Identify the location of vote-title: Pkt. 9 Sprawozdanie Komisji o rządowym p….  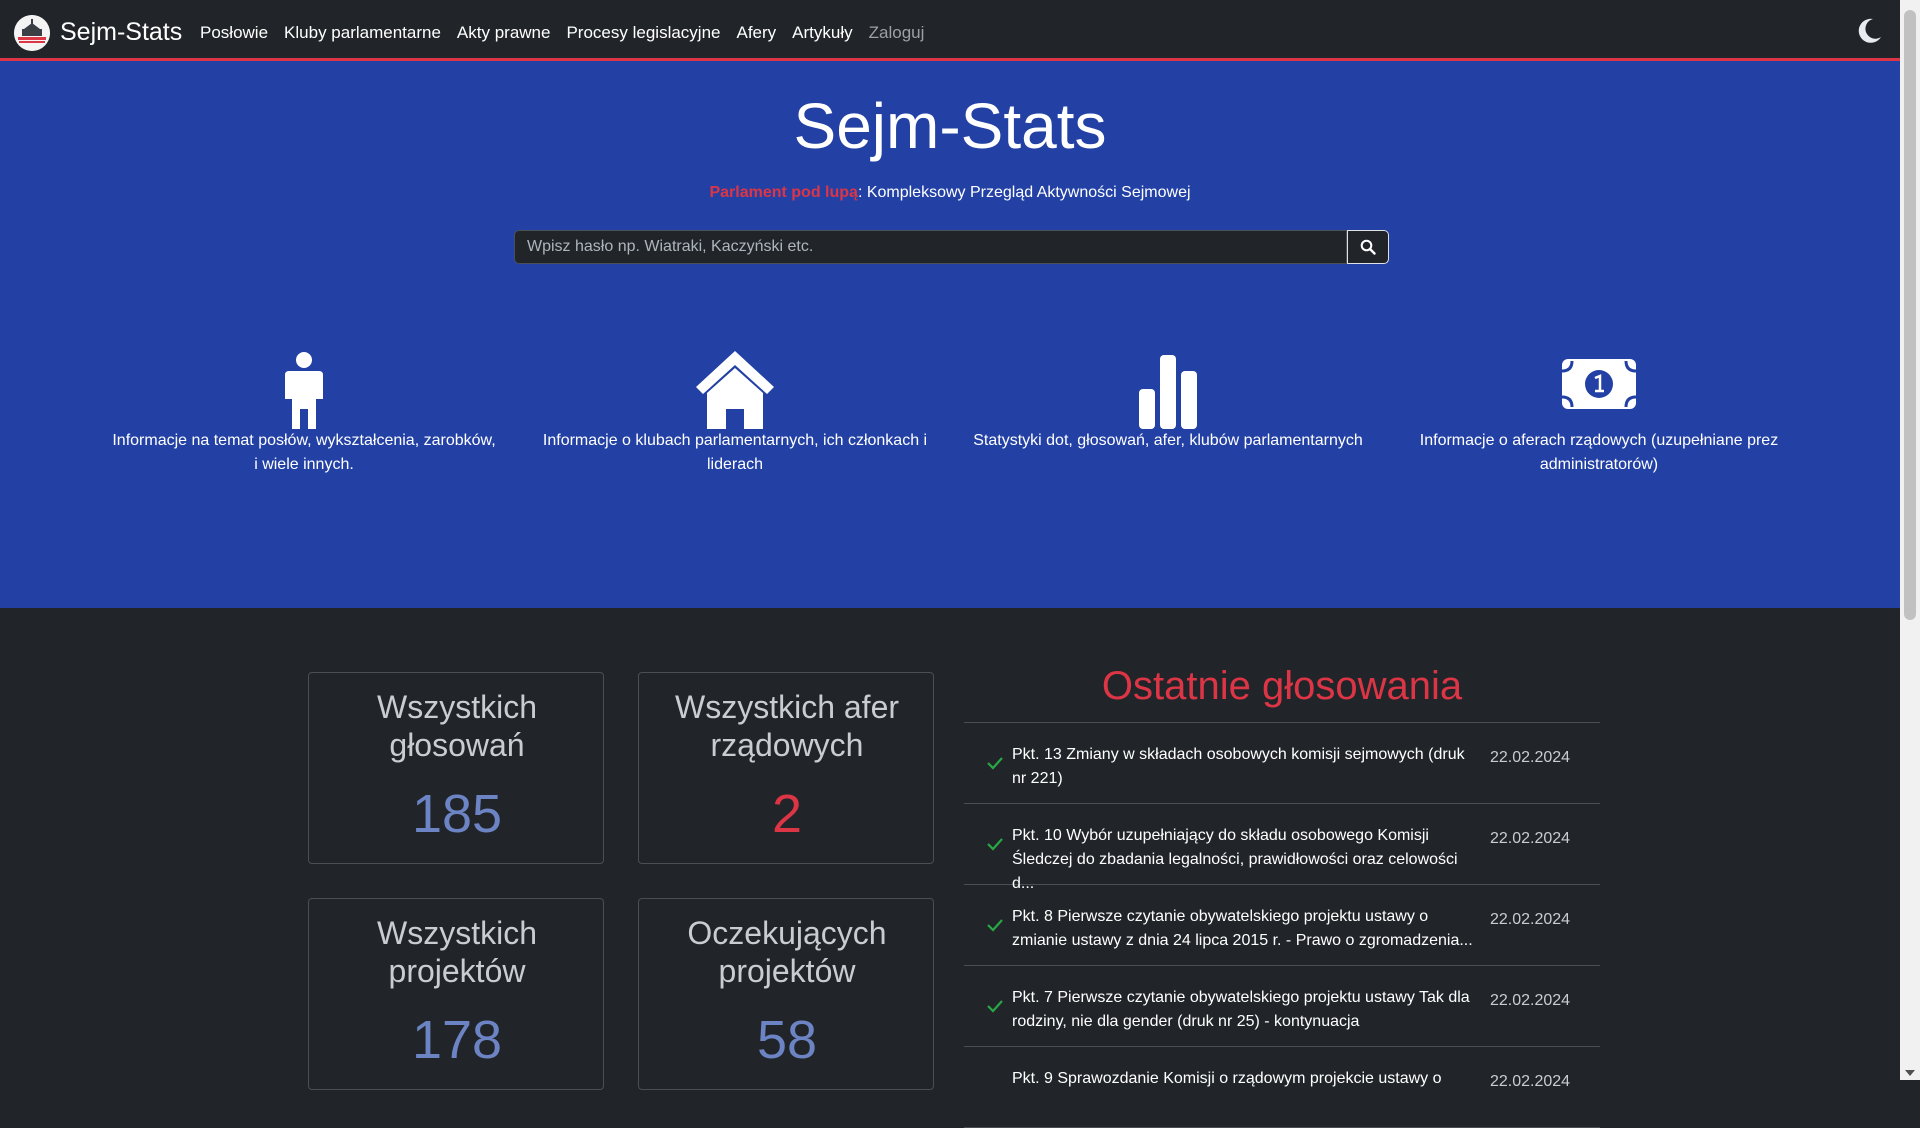
(1227, 1078).